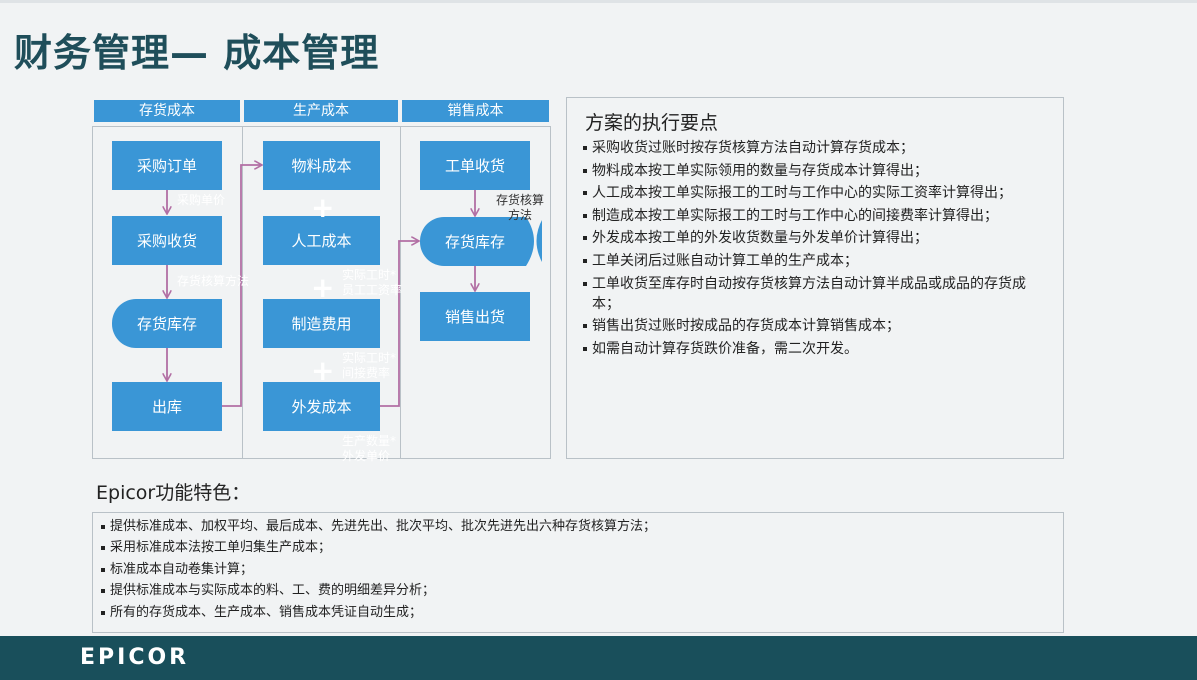 Image resolution: width=1197 pixels, height=680 pixels. Describe the element at coordinates (323, 207) in the screenshot. I see `plus-sign-1: +` at that location.